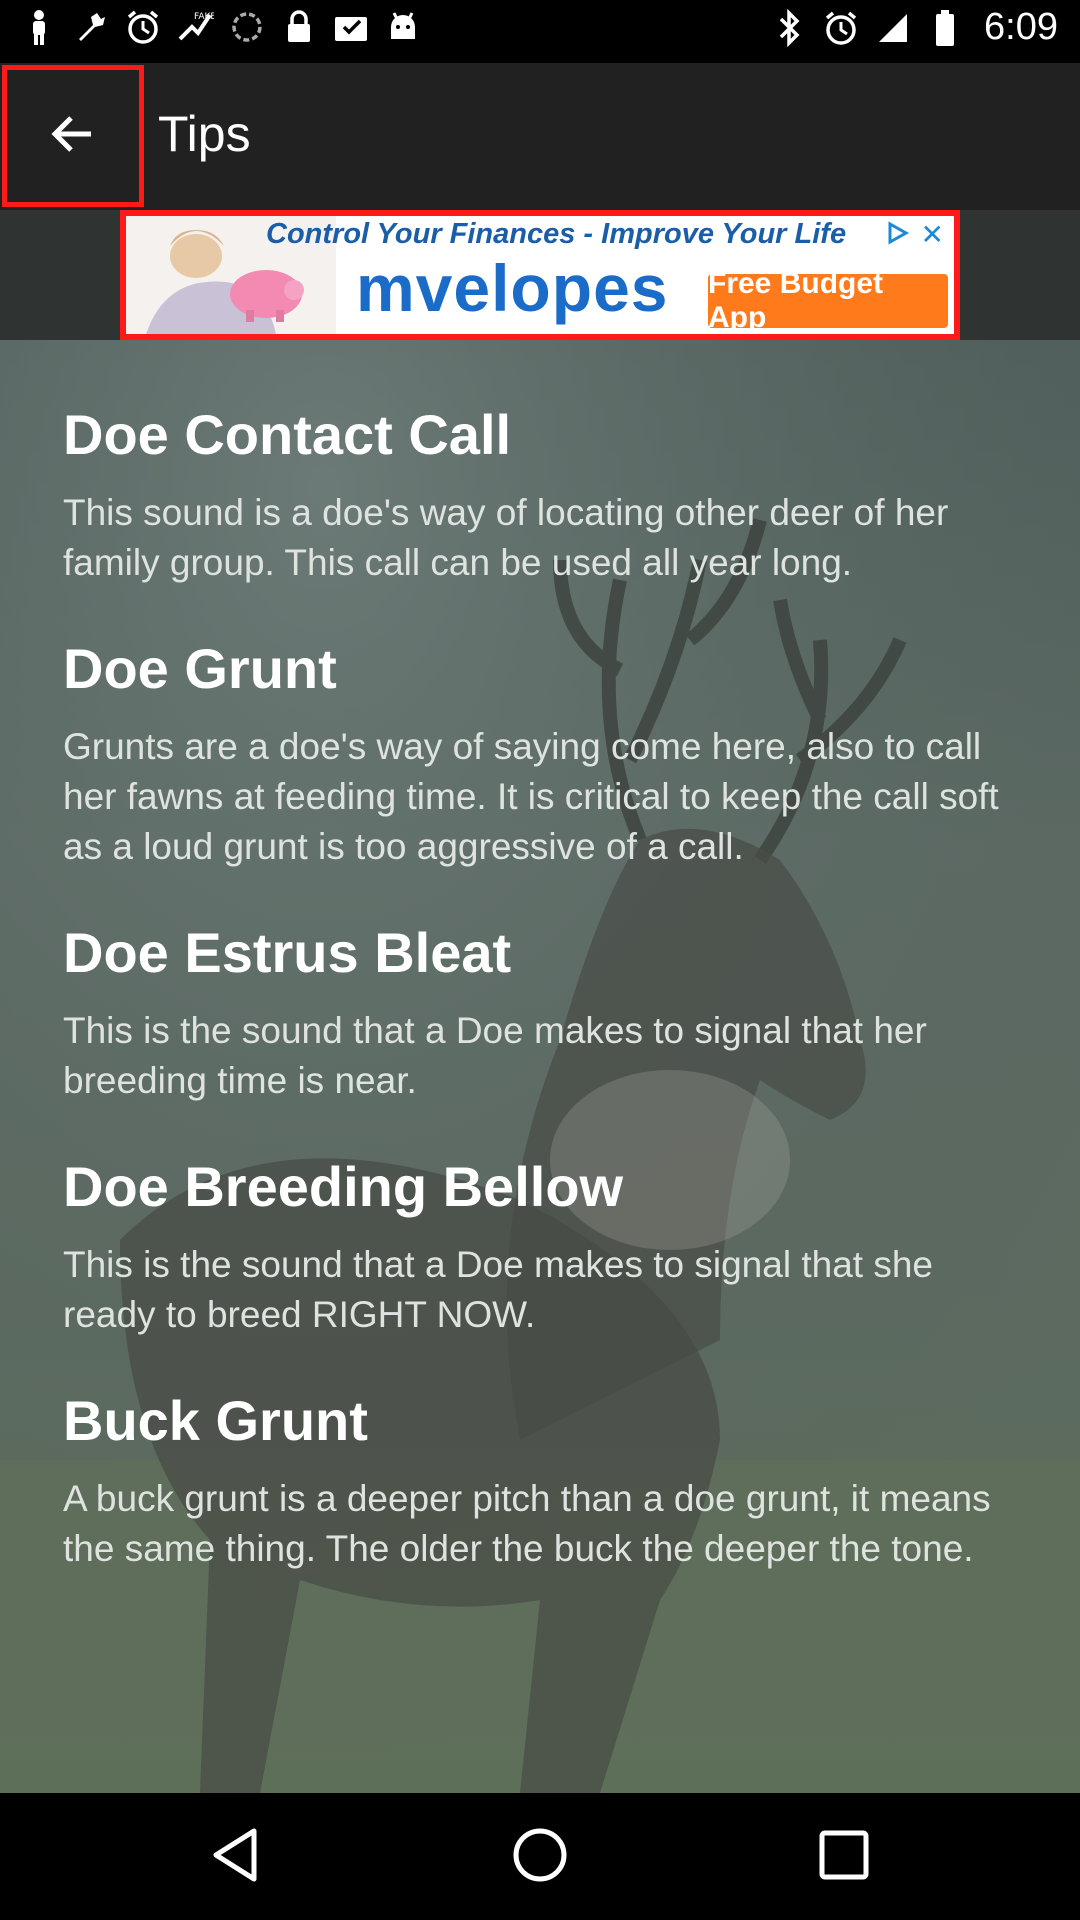 This screenshot has height=1920, width=1080. Describe the element at coordinates (200, 668) in the screenshot. I see `tip-title: Doe Grunt` at that location.